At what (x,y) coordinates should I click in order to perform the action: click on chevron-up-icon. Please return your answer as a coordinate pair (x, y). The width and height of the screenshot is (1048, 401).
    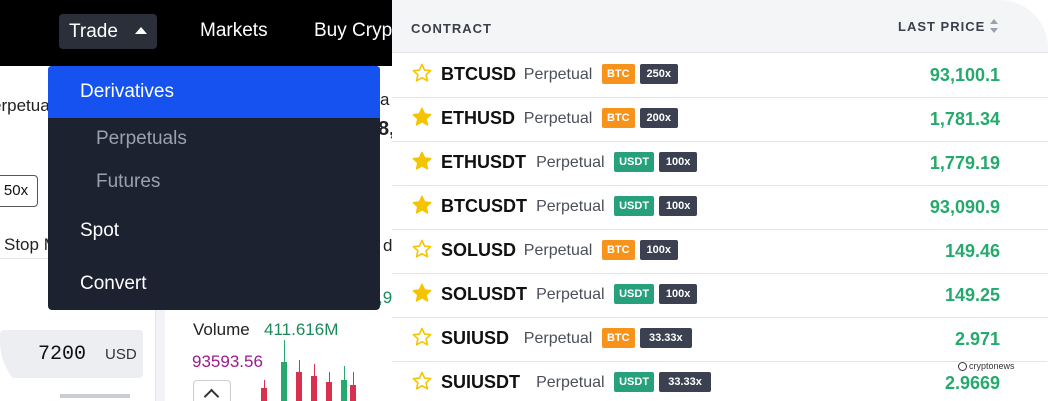
    Looking at the image, I should click on (211, 394).